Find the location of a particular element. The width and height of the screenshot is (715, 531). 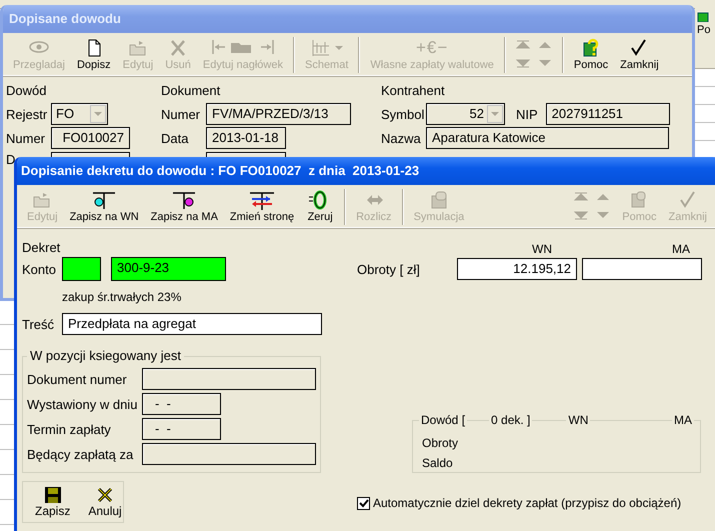

group-title: W pozycji ksiegowany jest is located at coordinates (105, 356).